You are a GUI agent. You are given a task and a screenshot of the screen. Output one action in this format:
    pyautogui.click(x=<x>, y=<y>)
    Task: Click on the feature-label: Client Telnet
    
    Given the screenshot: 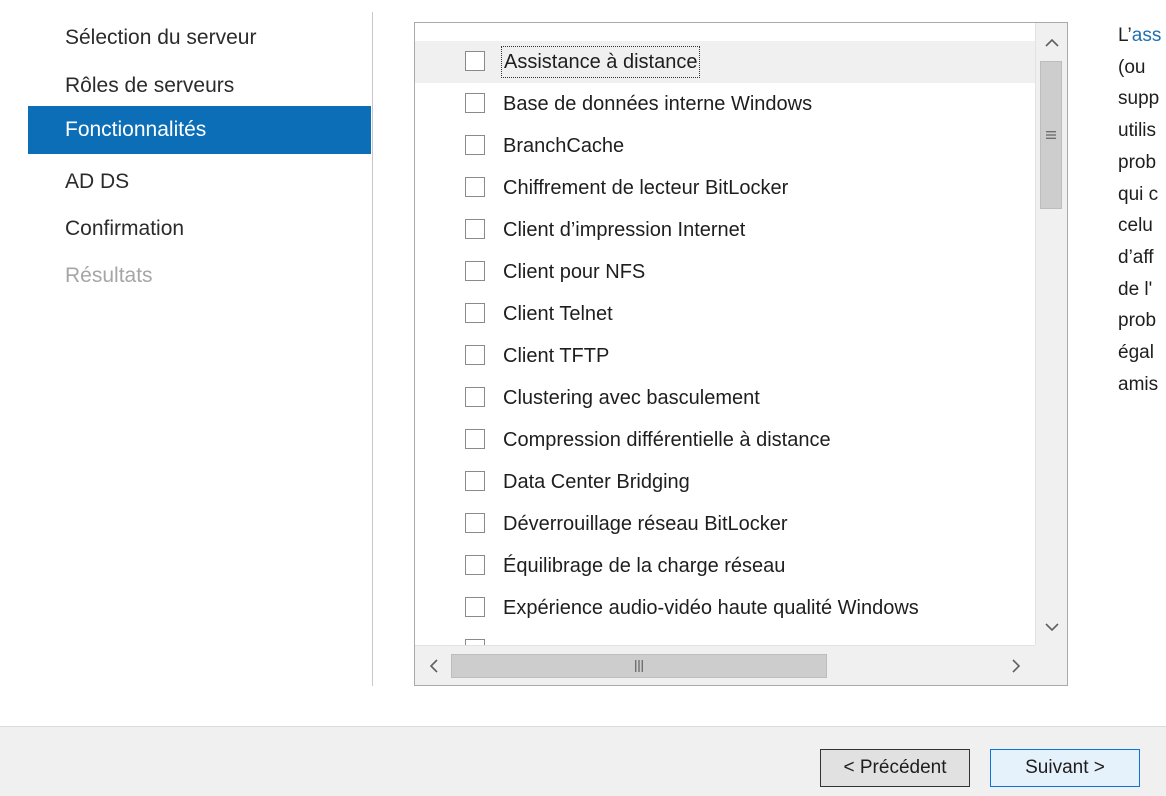 What is the action you would take?
    pyautogui.click(x=558, y=314)
    